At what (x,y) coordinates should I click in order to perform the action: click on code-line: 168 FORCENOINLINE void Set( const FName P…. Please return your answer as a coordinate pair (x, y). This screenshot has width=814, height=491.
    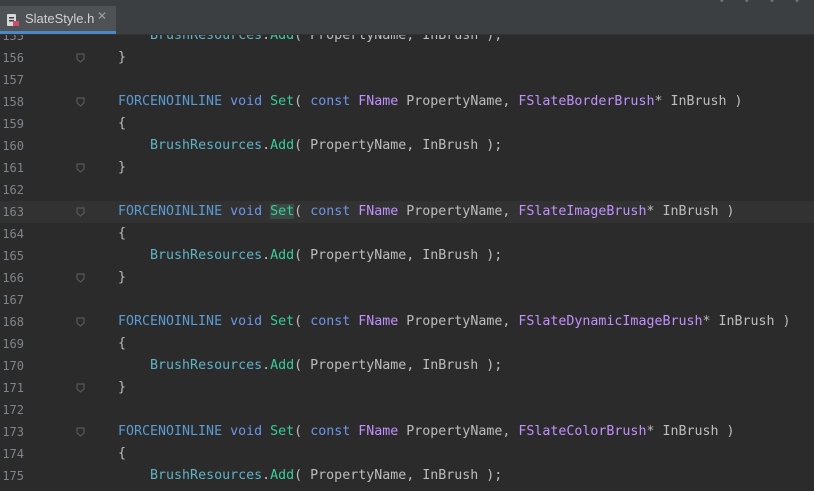
    Looking at the image, I should click on (407, 322).